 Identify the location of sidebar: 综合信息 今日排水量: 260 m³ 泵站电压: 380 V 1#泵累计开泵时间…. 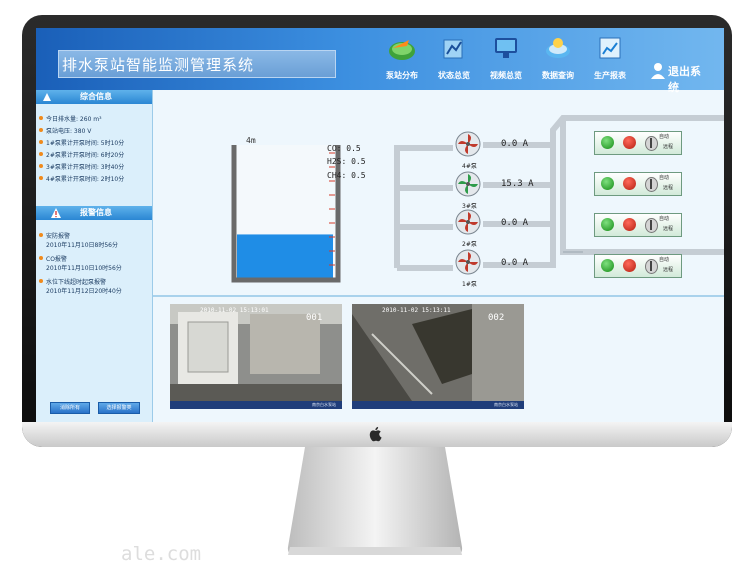
(94, 256).